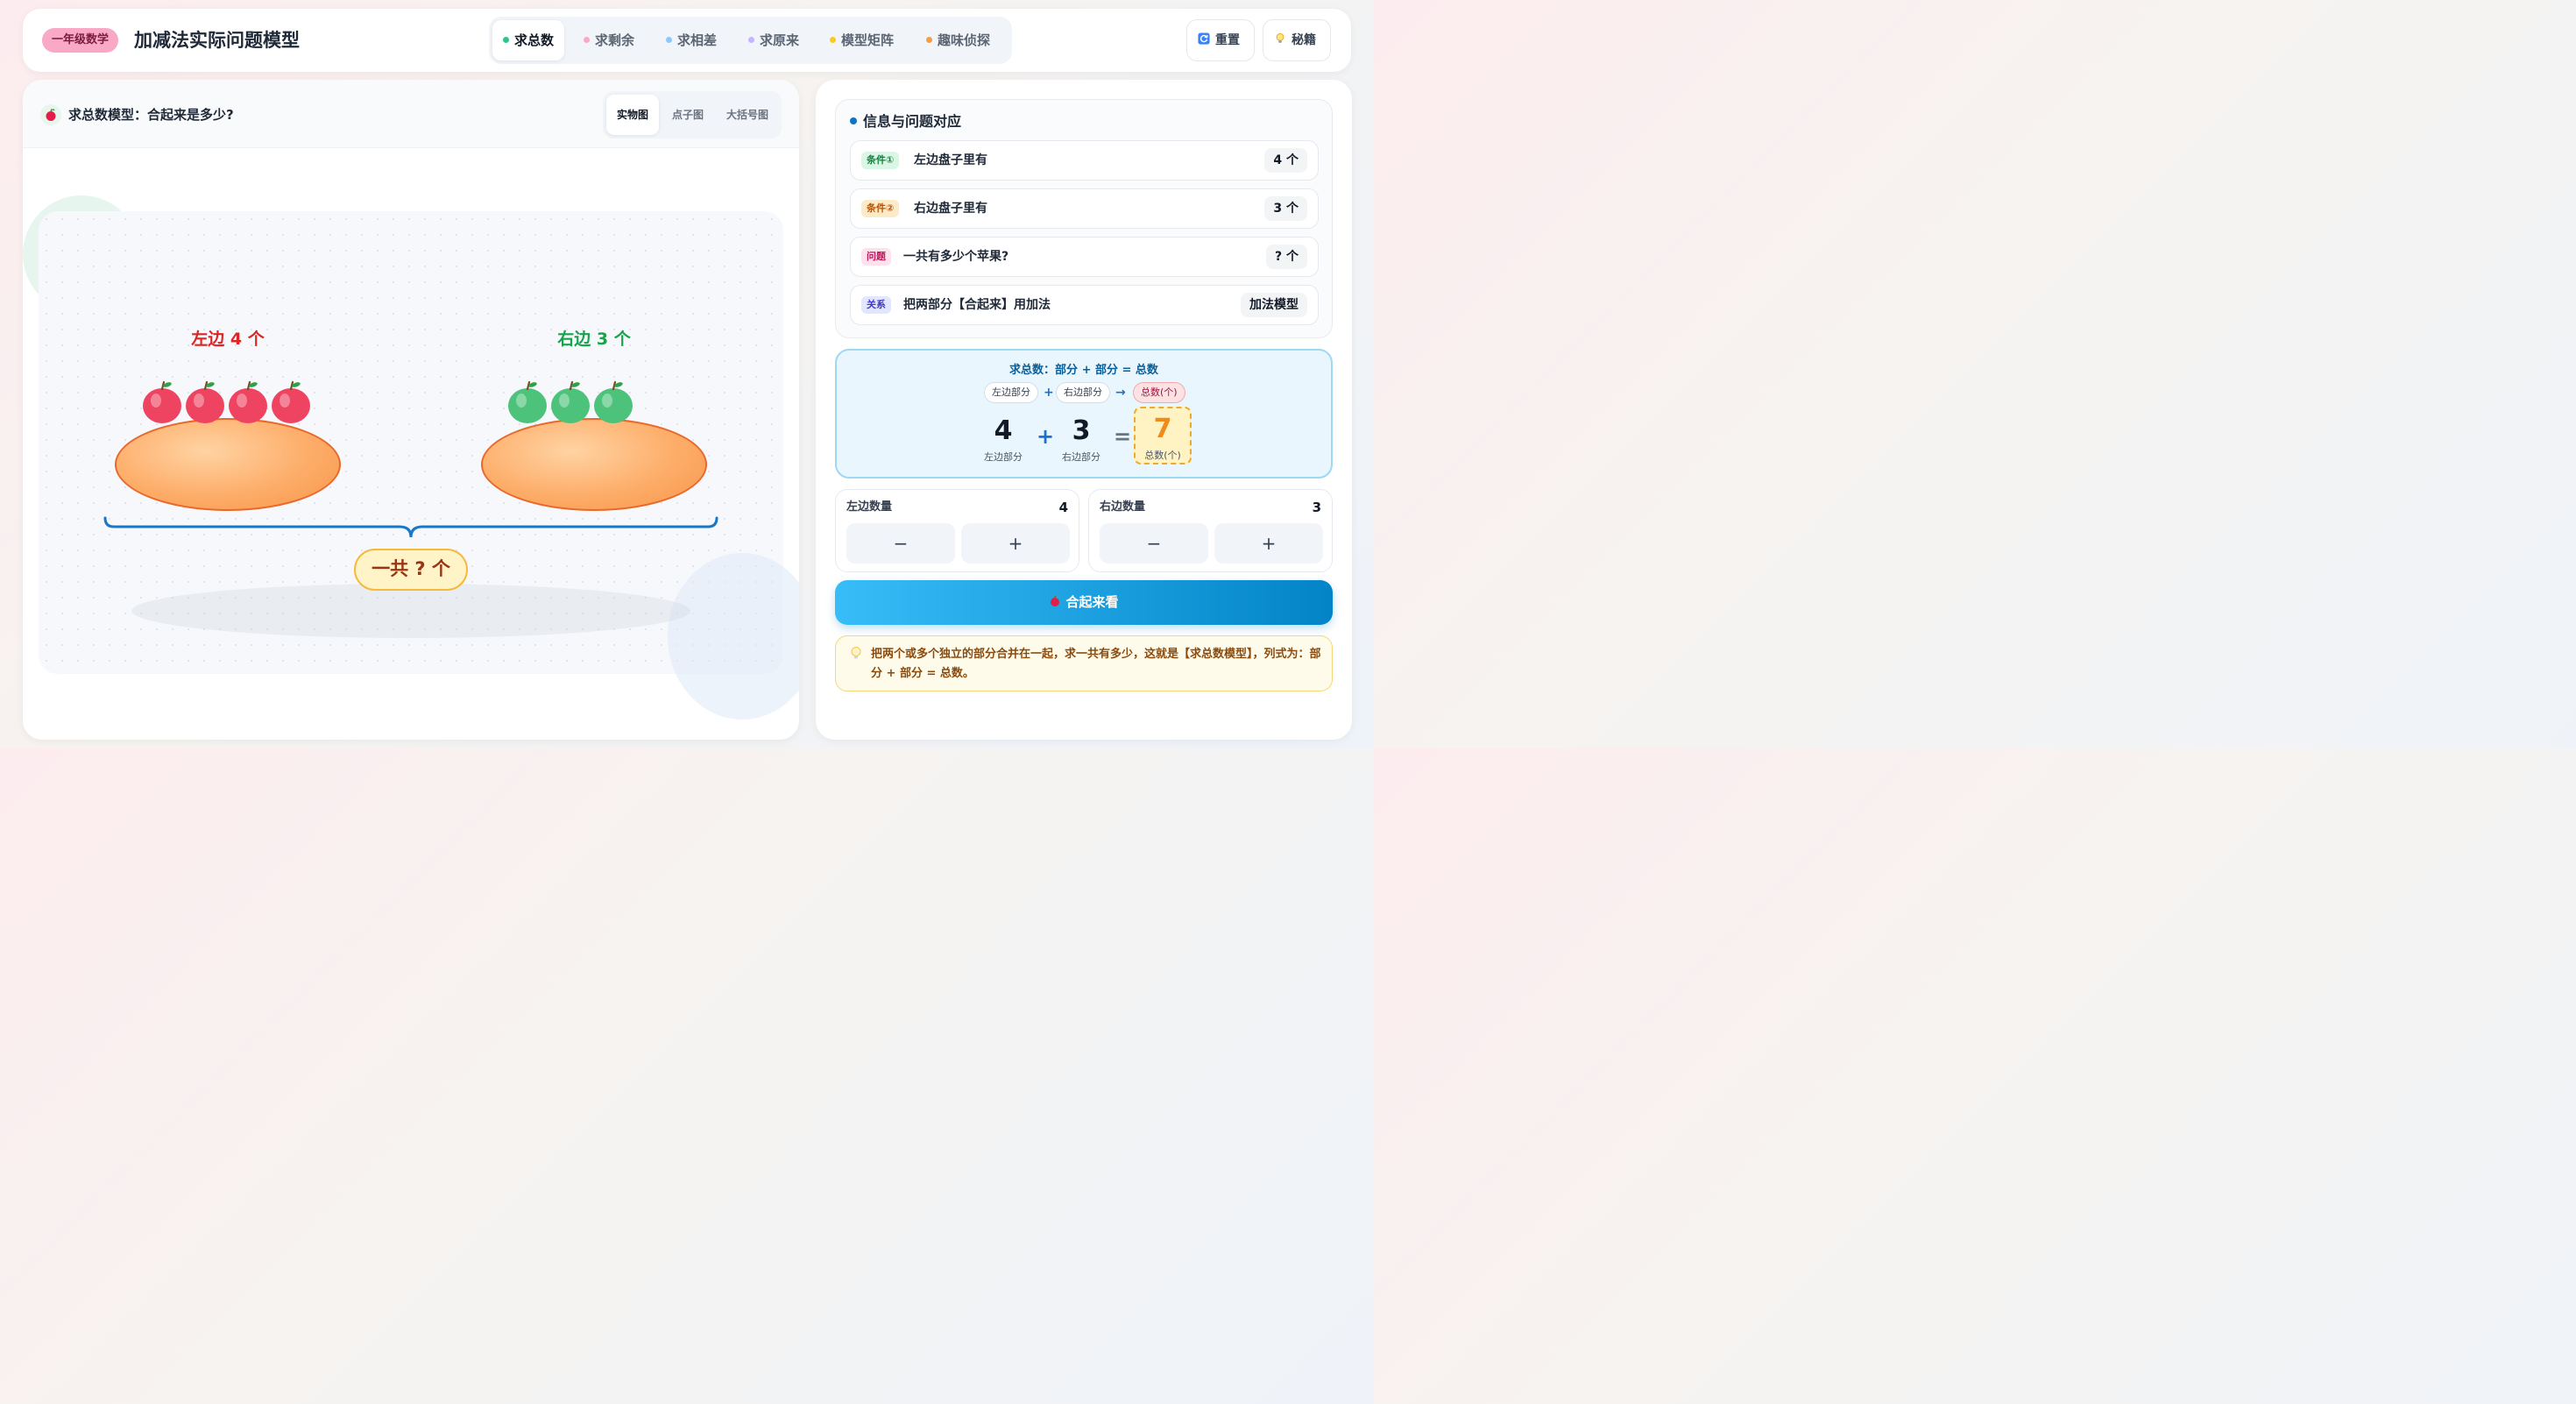 The width and height of the screenshot is (2576, 1404). Describe the element at coordinates (1083, 392) in the screenshot. I see `chip-right-part: 右边部分` at that location.